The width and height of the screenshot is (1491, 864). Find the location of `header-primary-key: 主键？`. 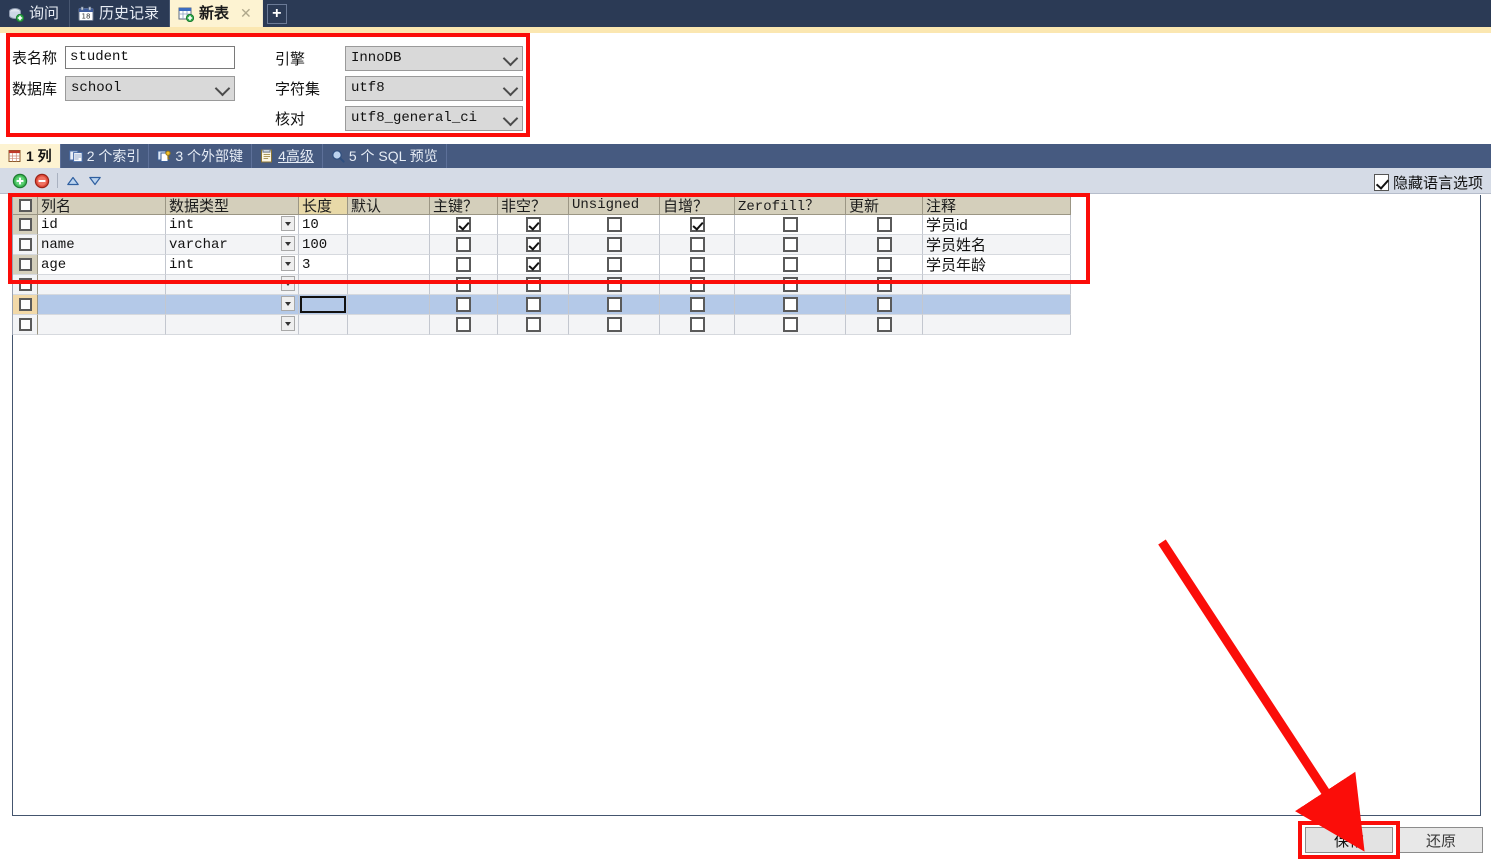

header-primary-key: 主键？ is located at coordinates (464, 205).